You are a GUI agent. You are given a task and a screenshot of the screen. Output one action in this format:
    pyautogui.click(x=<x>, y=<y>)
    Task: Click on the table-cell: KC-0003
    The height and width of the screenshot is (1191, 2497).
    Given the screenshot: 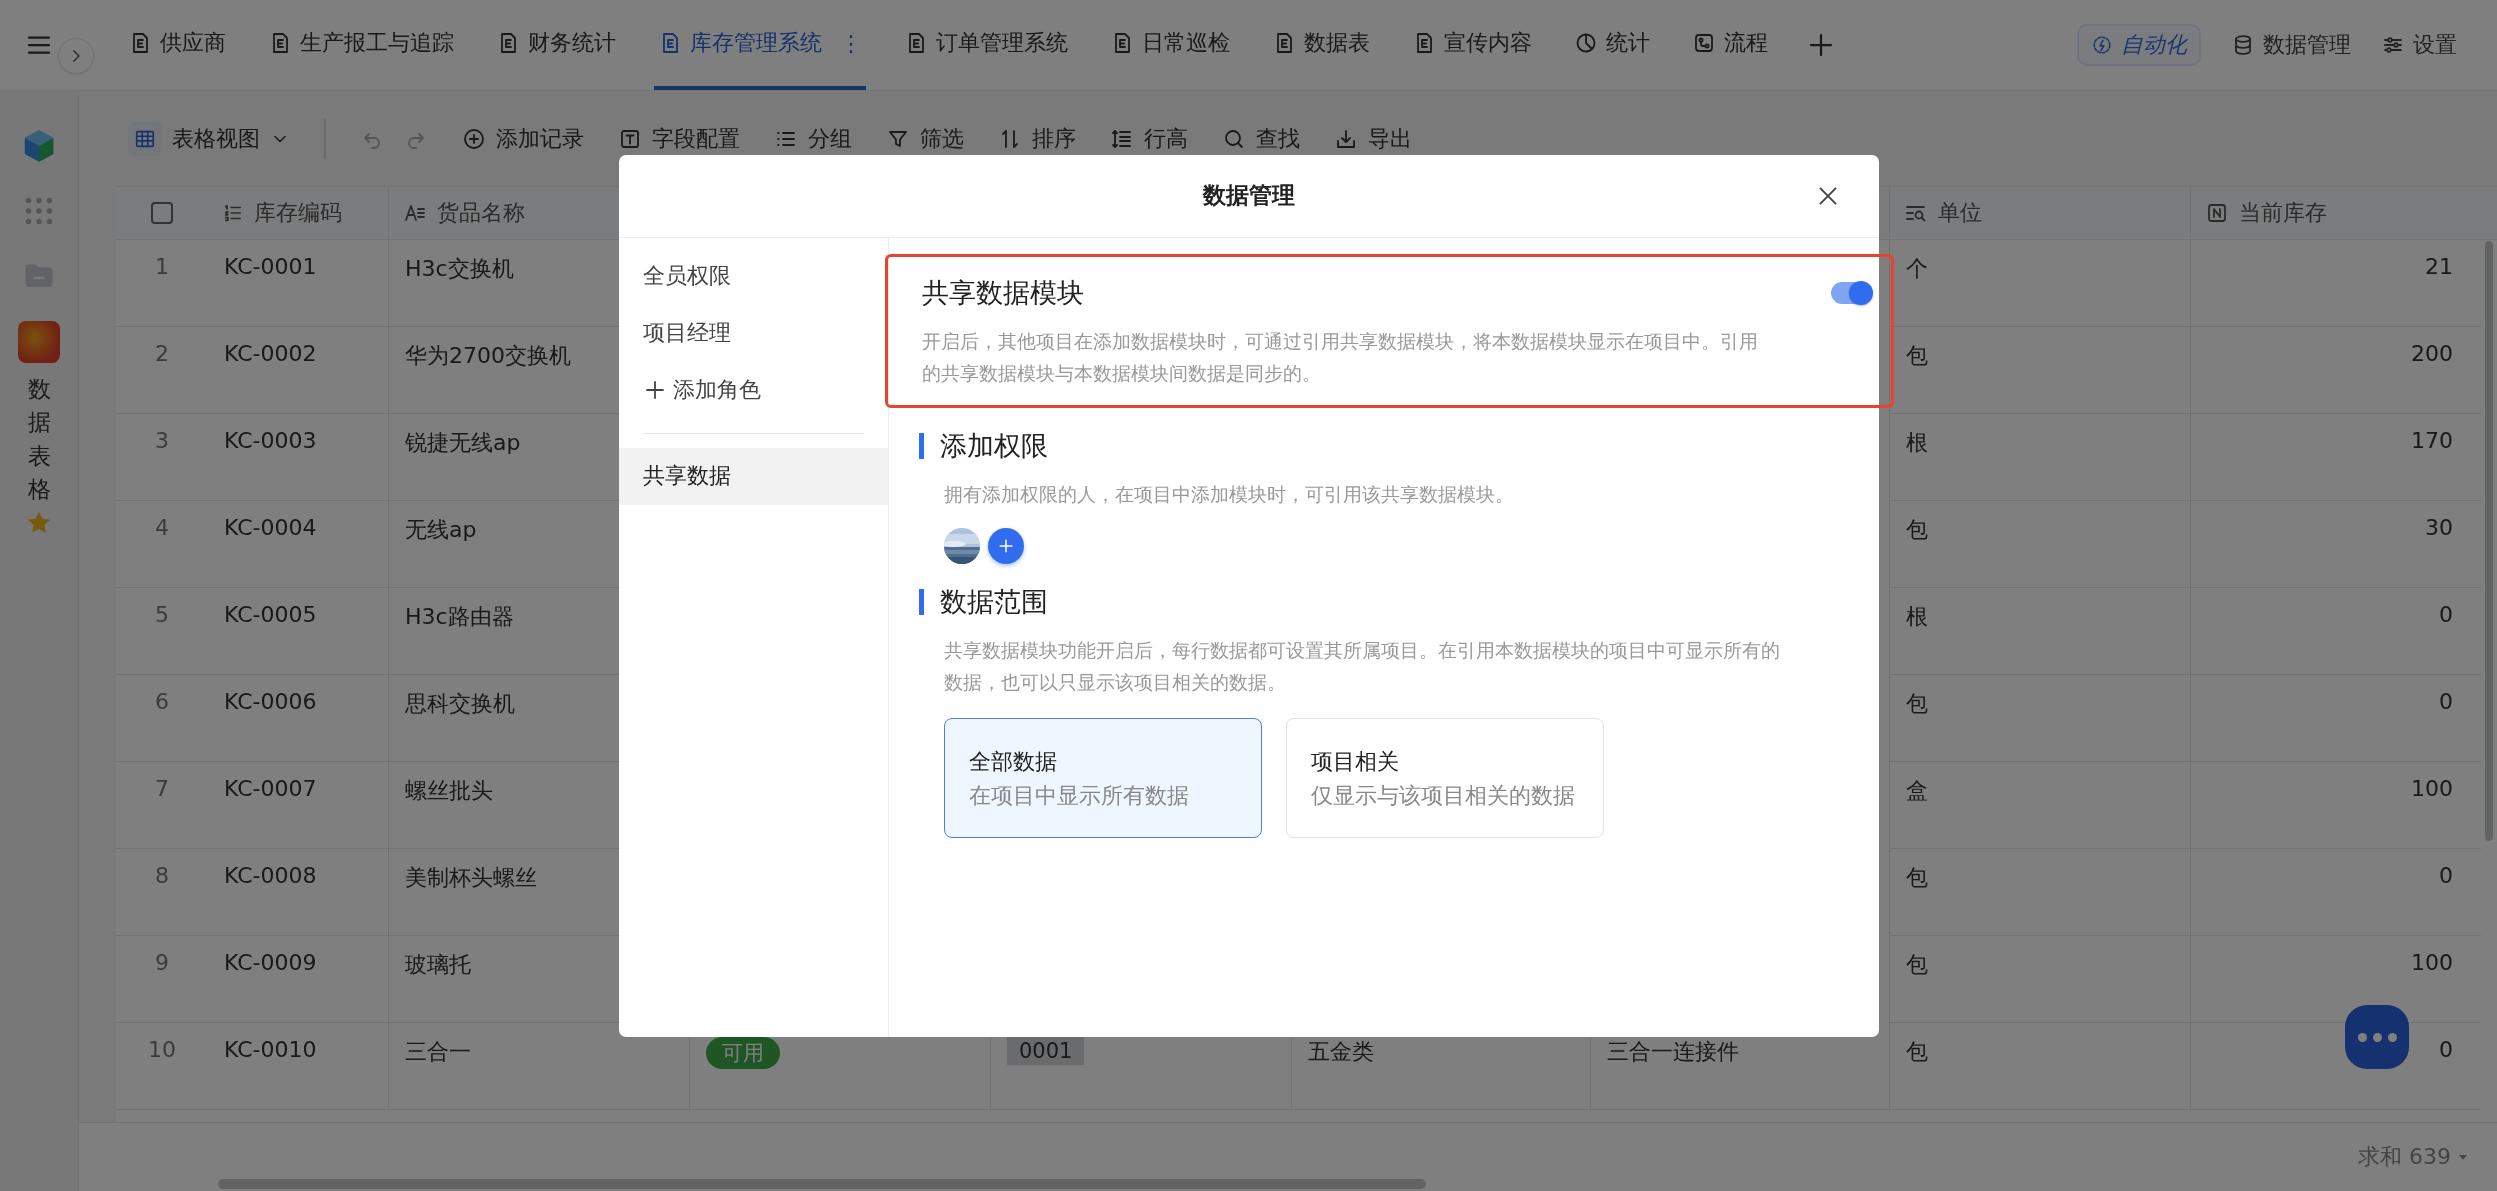 What is the action you would take?
    pyautogui.click(x=298, y=457)
    